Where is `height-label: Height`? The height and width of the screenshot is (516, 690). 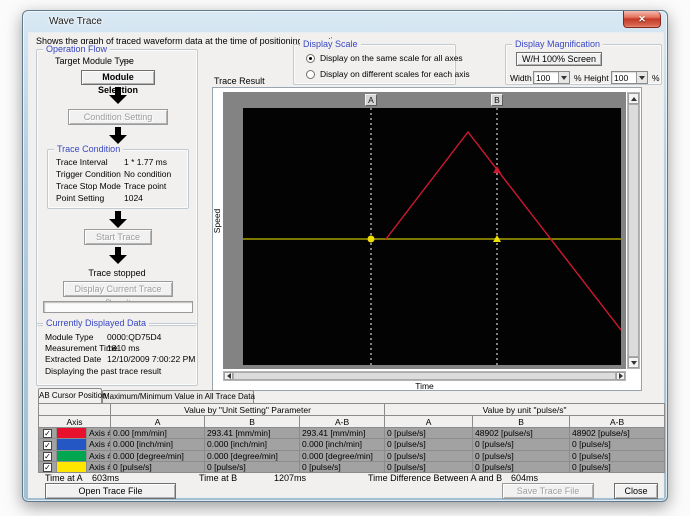
height-label: Height is located at coordinates (596, 78).